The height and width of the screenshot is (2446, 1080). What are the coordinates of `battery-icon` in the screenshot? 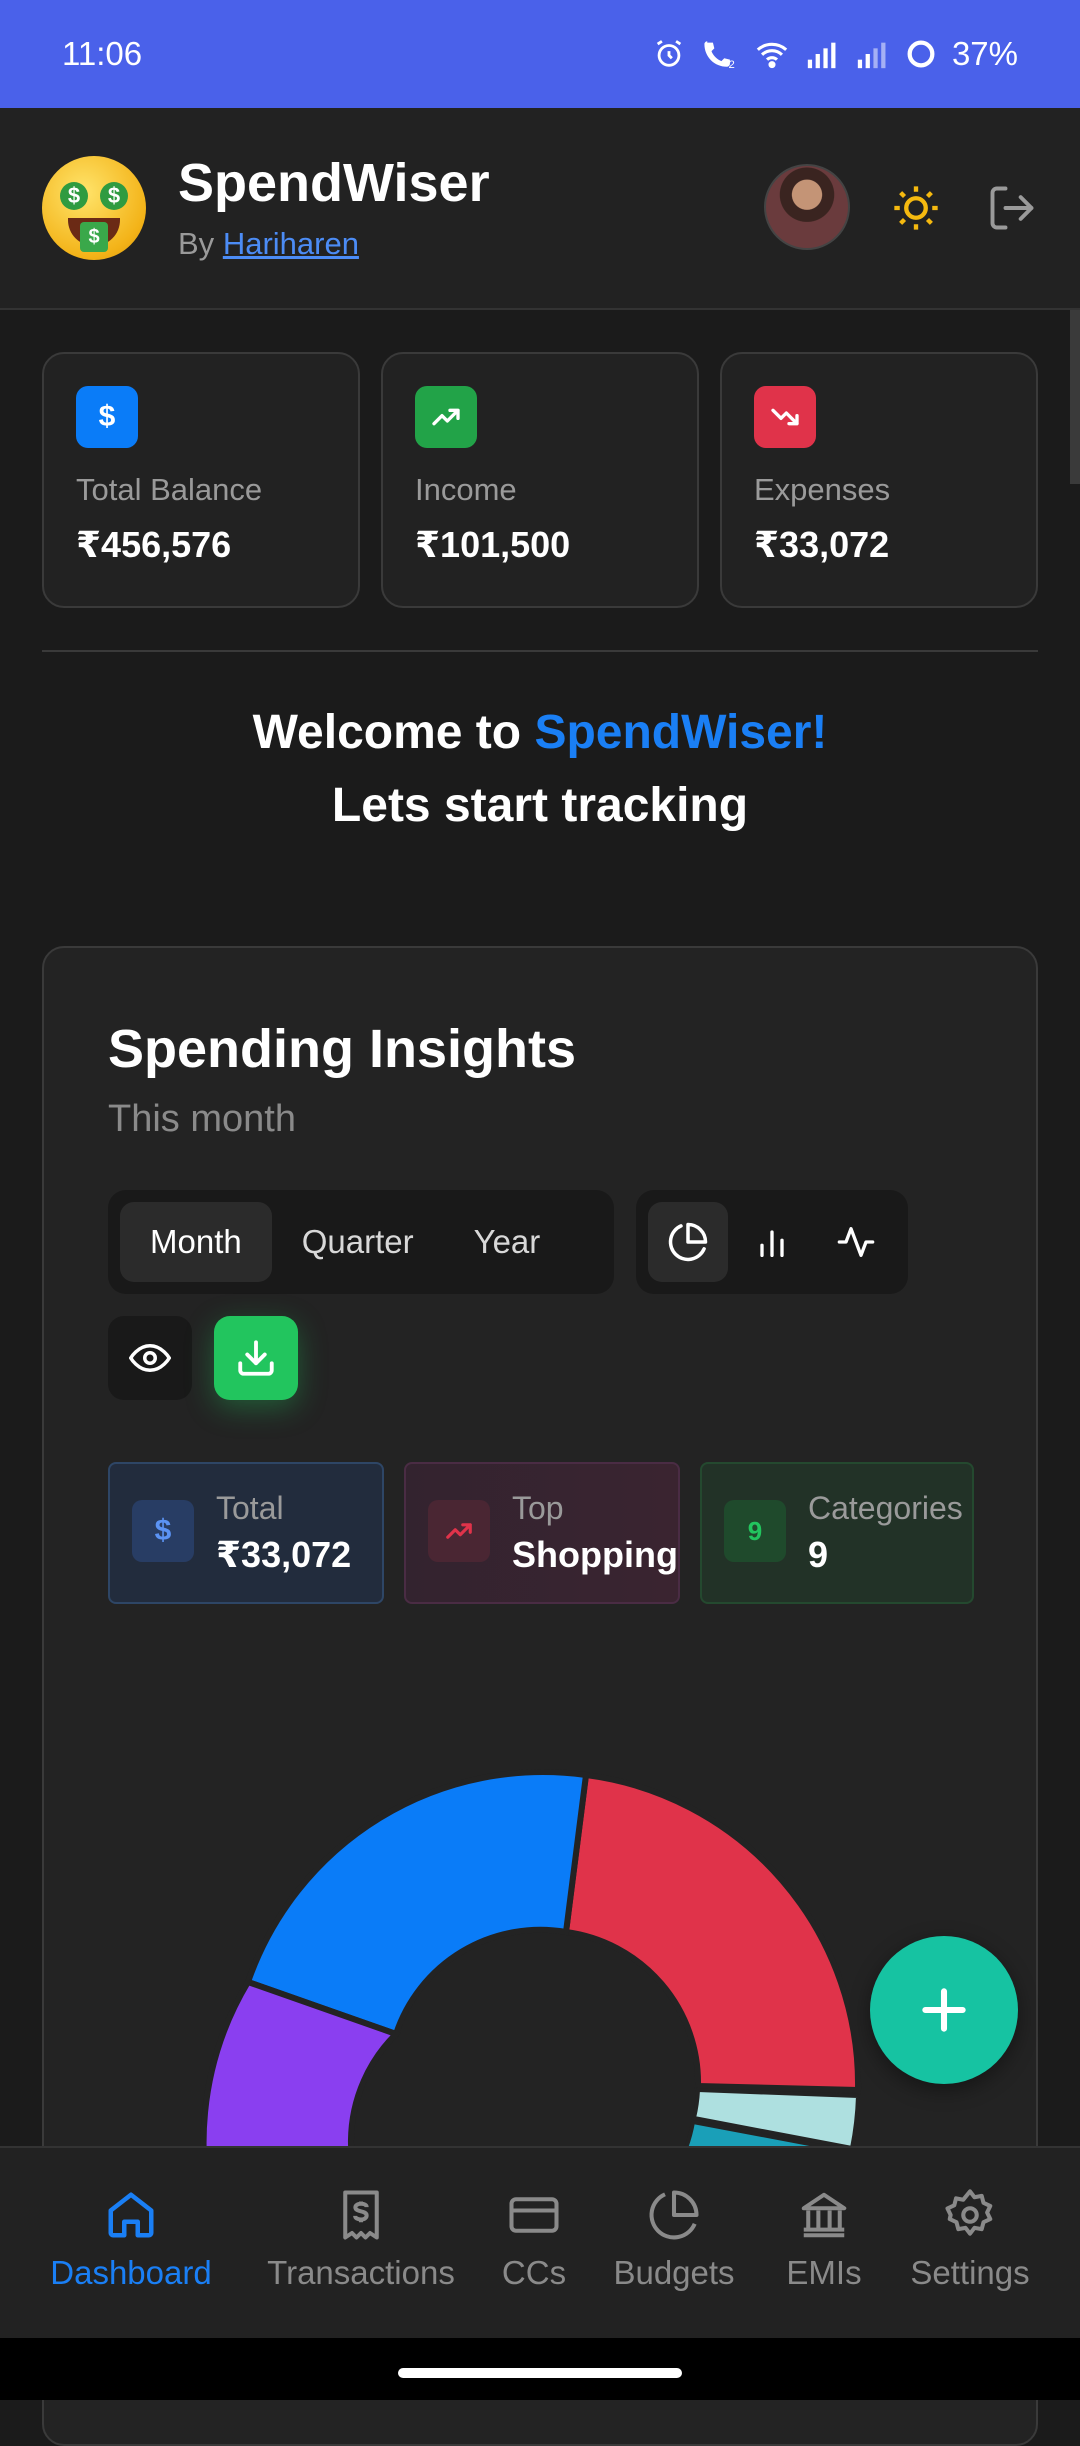 It's located at (921, 54).